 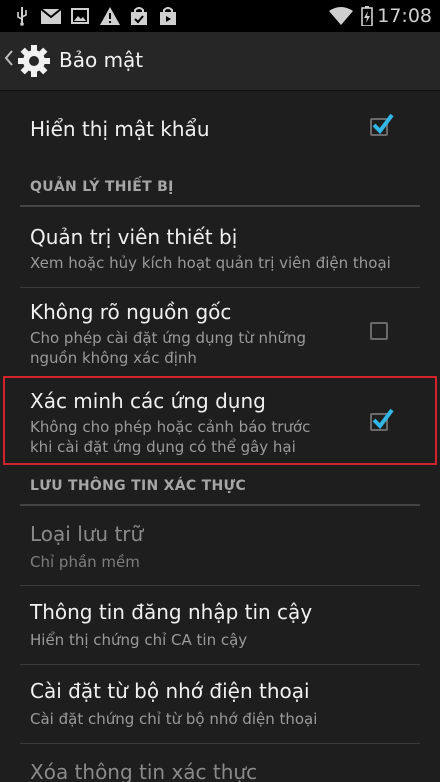 What do you see at coordinates (34, 63) in the screenshot?
I see `gear-icon` at bounding box center [34, 63].